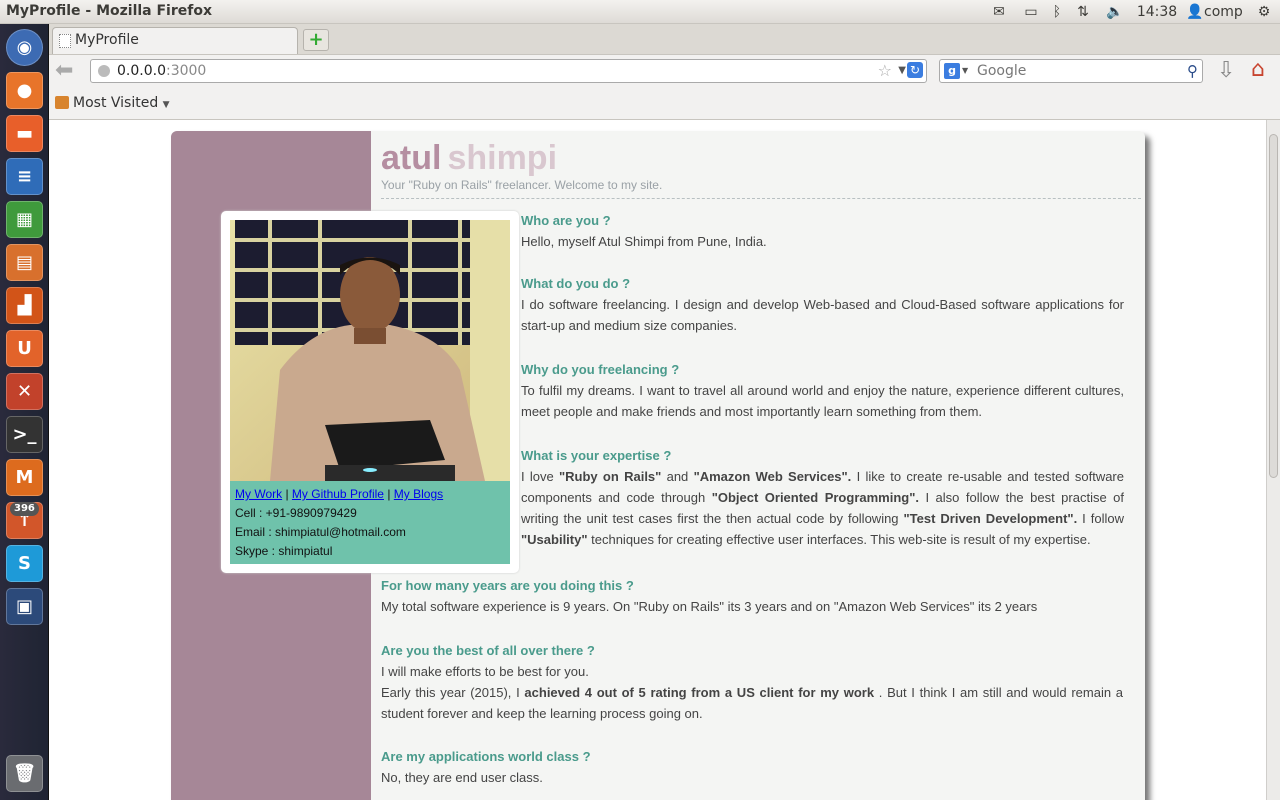 The width and height of the screenshot is (1280, 800). What do you see at coordinates (370, 350) in the screenshot?
I see `profile-photo` at bounding box center [370, 350].